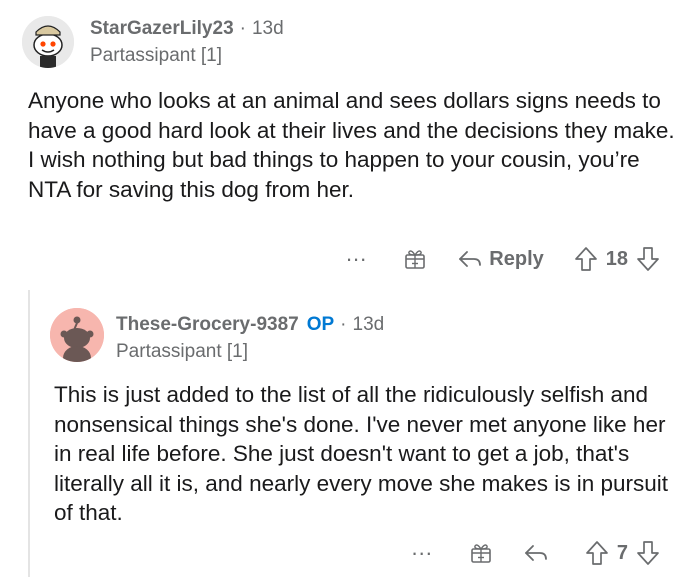 Image resolution: width=700 pixels, height=577 pixels. I want to click on comment-author: These-Grocery-9387 OP · 13d, so click(250, 325).